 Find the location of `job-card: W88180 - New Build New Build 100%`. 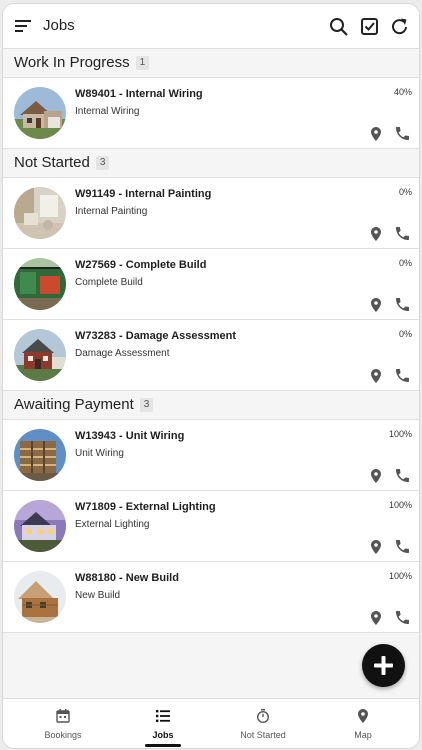

job-card: W88180 - New Build New Build 100% is located at coordinates (211, 597).